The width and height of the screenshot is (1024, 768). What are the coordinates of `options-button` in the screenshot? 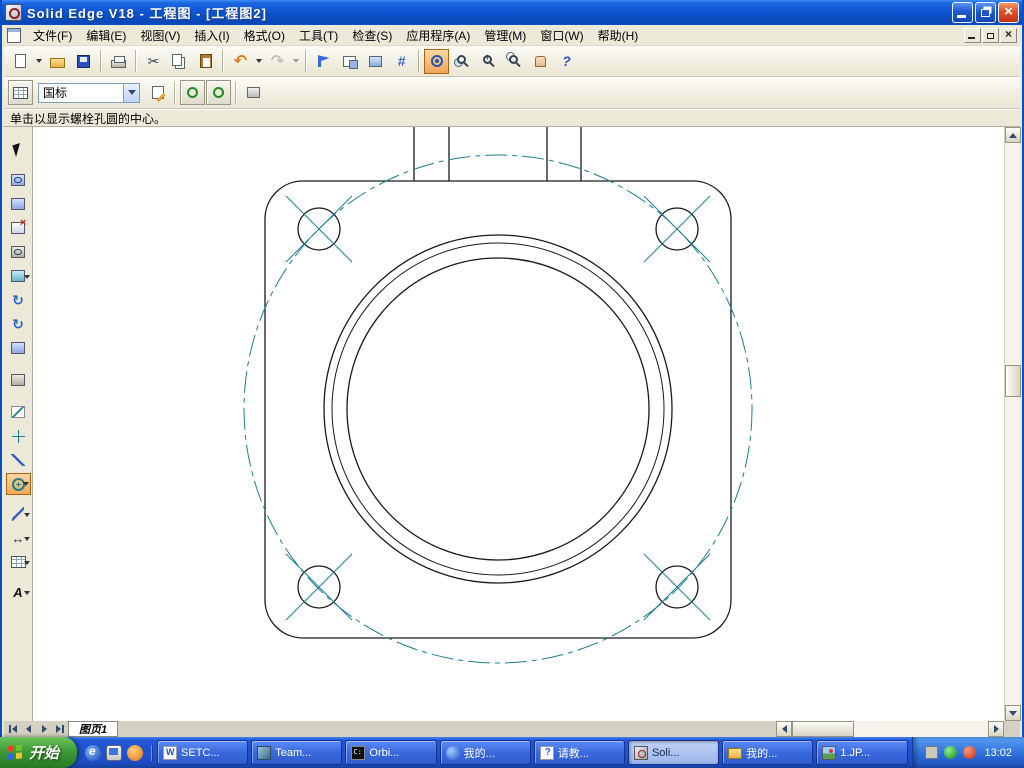 It's located at (253, 92).